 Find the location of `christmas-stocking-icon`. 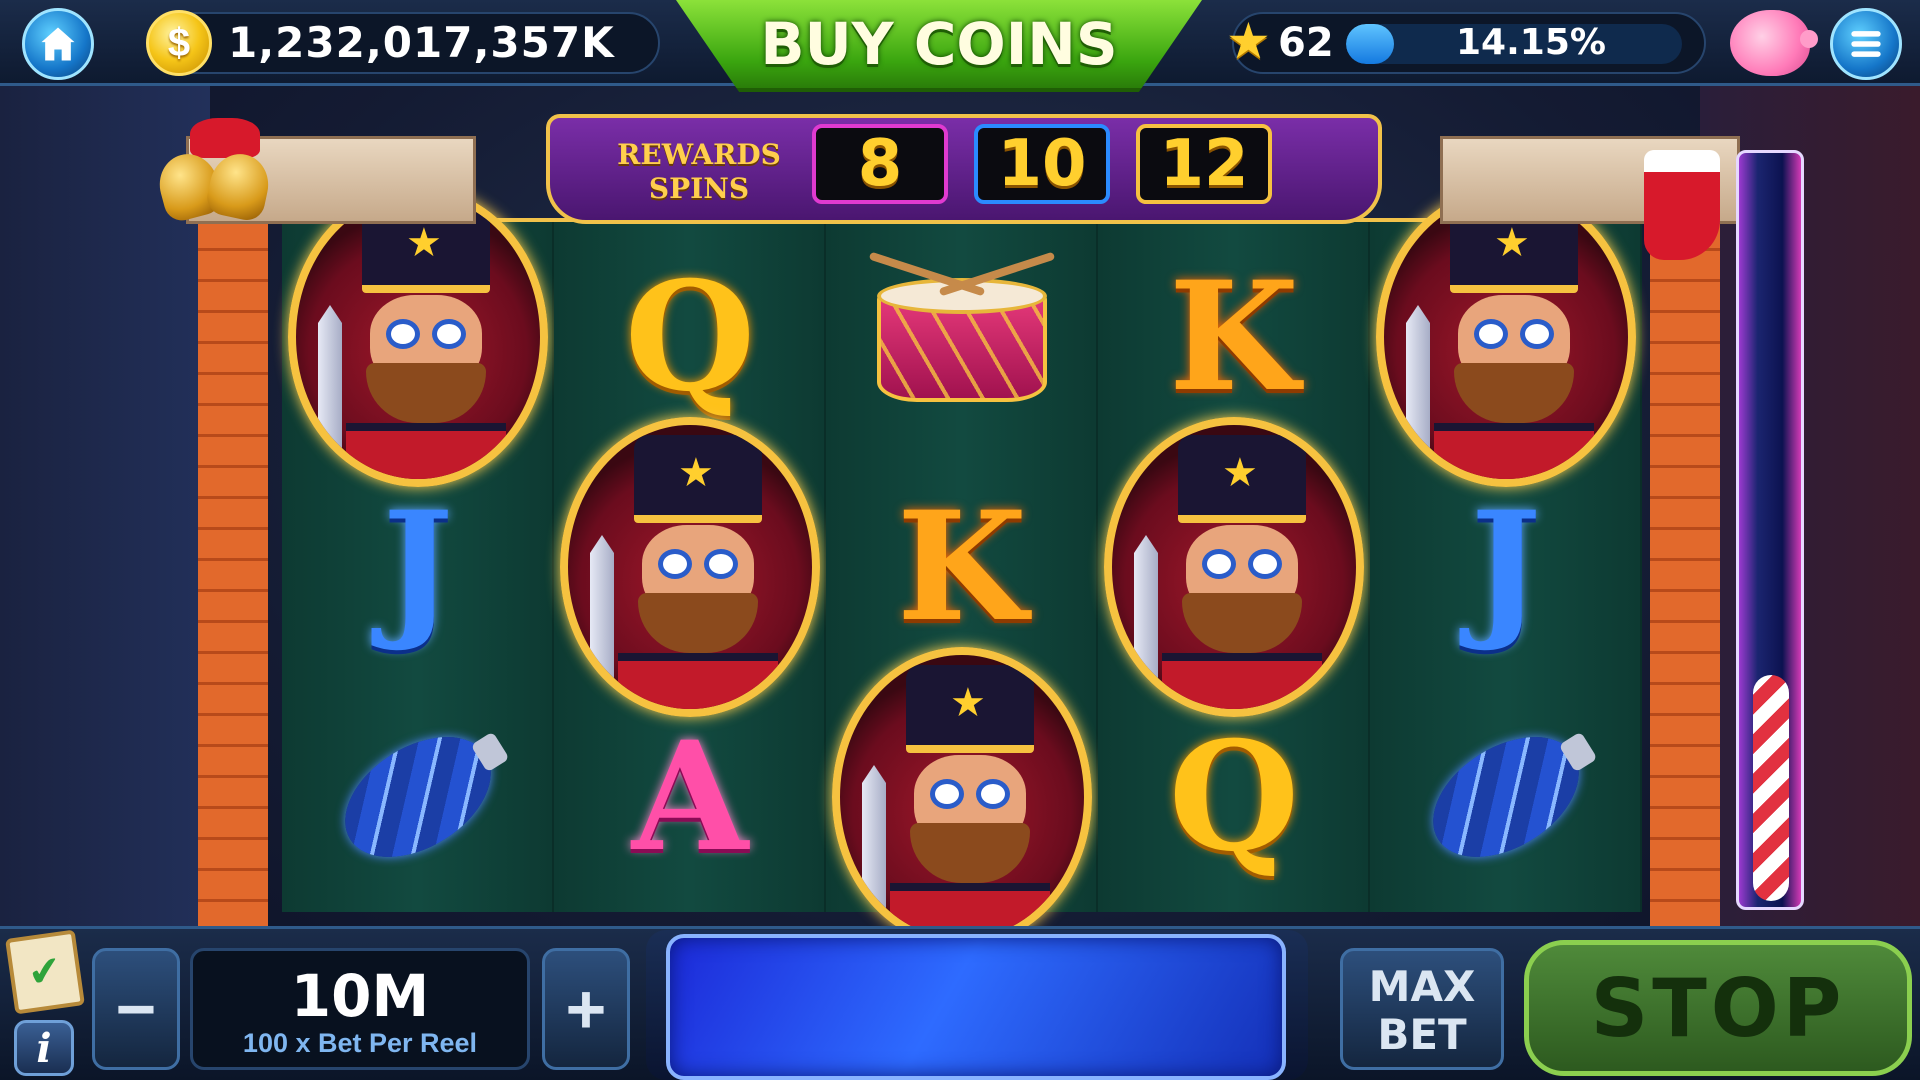

christmas-stocking-icon is located at coordinates (1682, 205).